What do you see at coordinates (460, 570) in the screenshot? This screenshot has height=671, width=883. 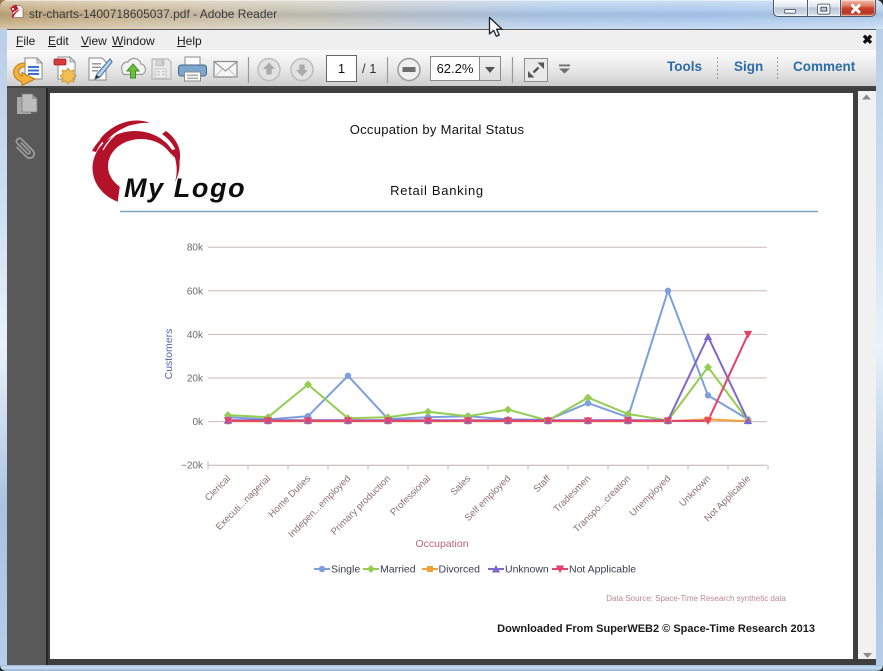 I see `svg-text: Divorced` at bounding box center [460, 570].